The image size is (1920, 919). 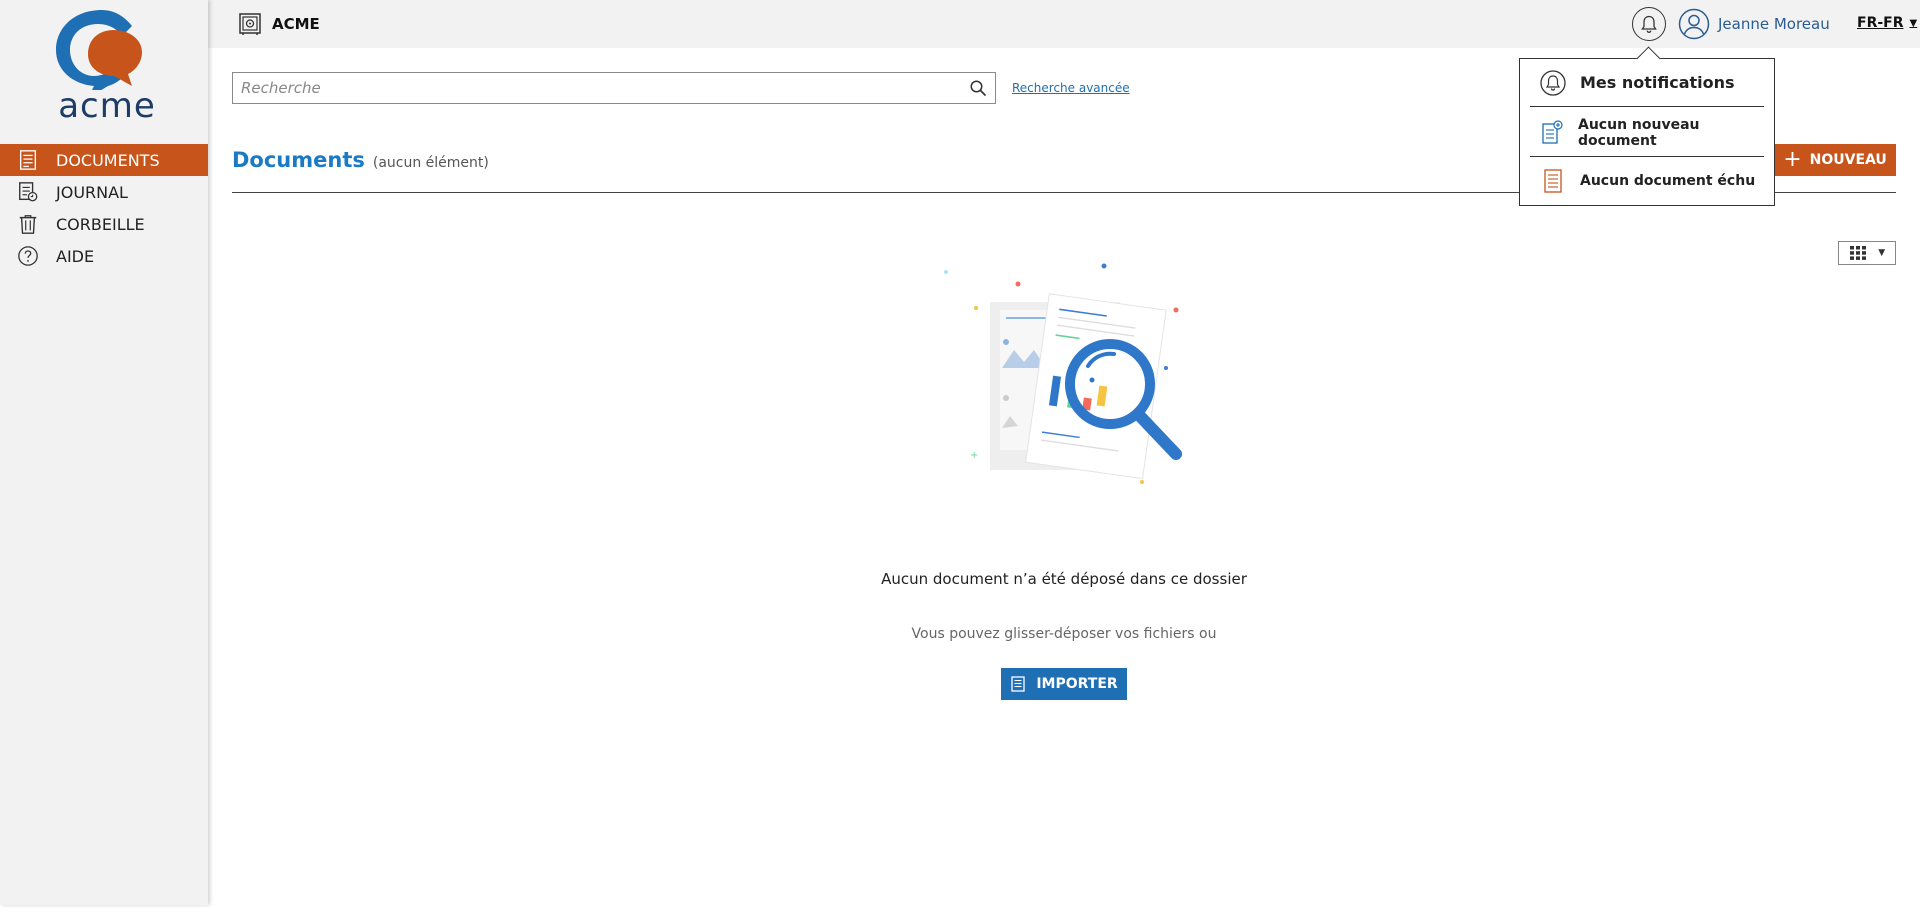 I want to click on journal-icon, so click(x=28, y=192).